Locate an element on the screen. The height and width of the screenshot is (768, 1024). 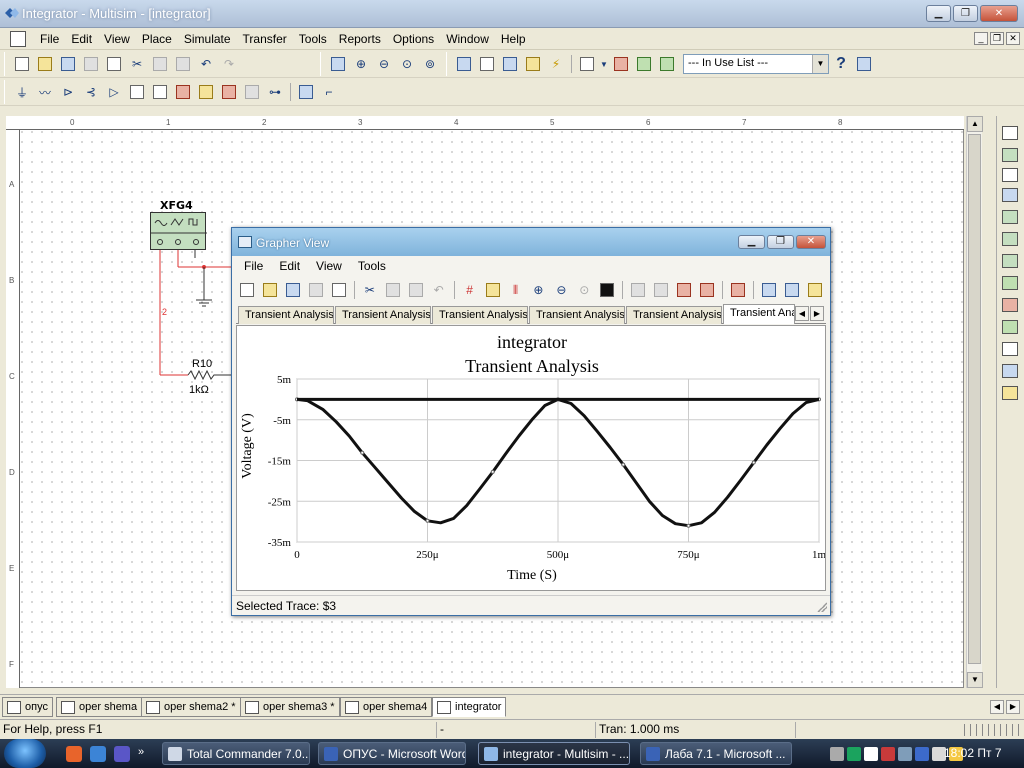
scroll-thumb is located at coordinates (974, 399).